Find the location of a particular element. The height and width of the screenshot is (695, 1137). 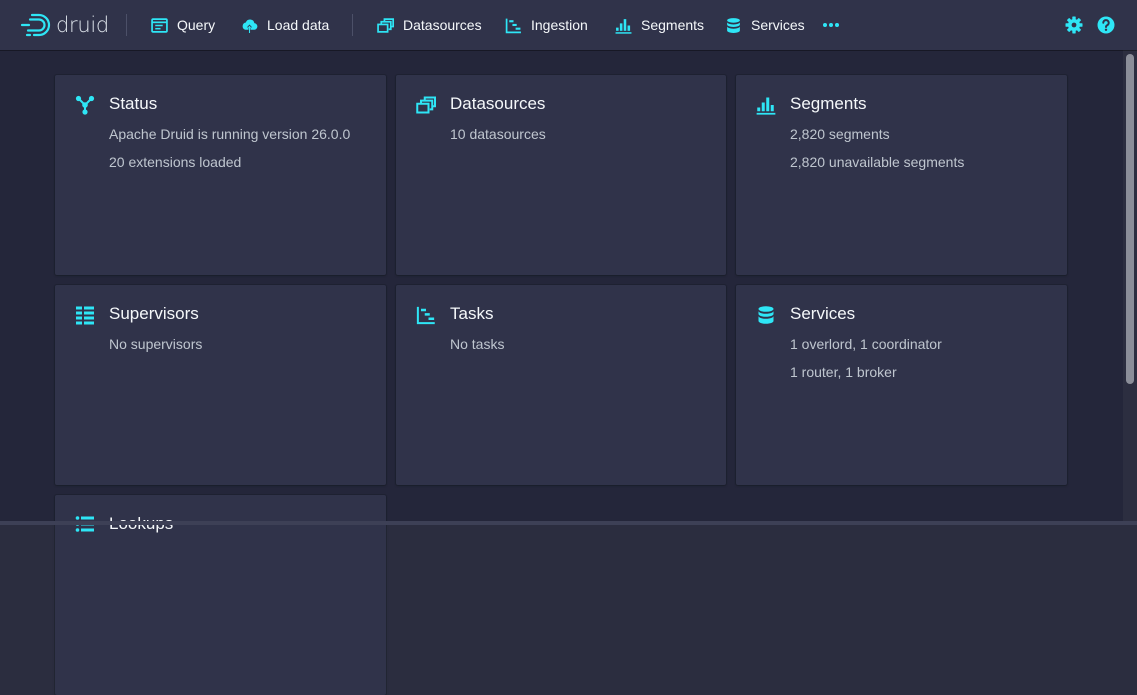

nav-segments: Segments is located at coordinates (659, 25).